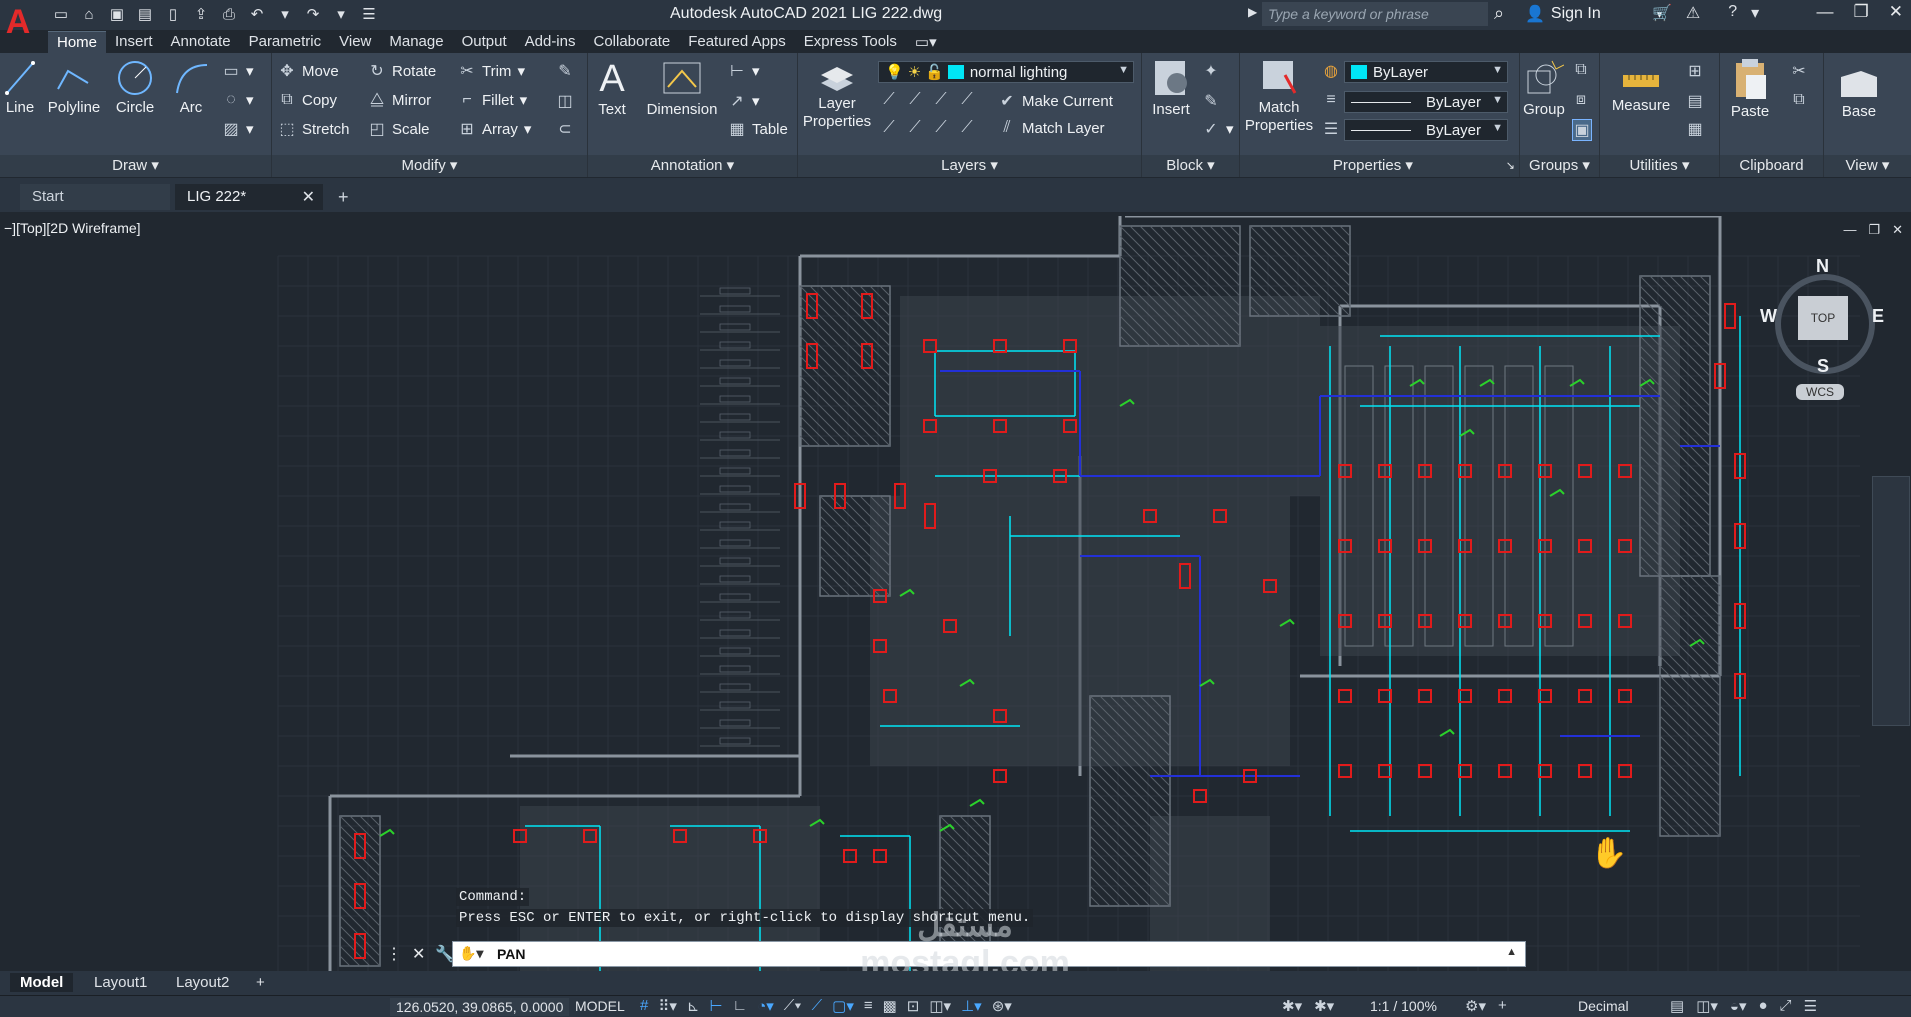  I want to click on compass-west: W, so click(1768, 316).